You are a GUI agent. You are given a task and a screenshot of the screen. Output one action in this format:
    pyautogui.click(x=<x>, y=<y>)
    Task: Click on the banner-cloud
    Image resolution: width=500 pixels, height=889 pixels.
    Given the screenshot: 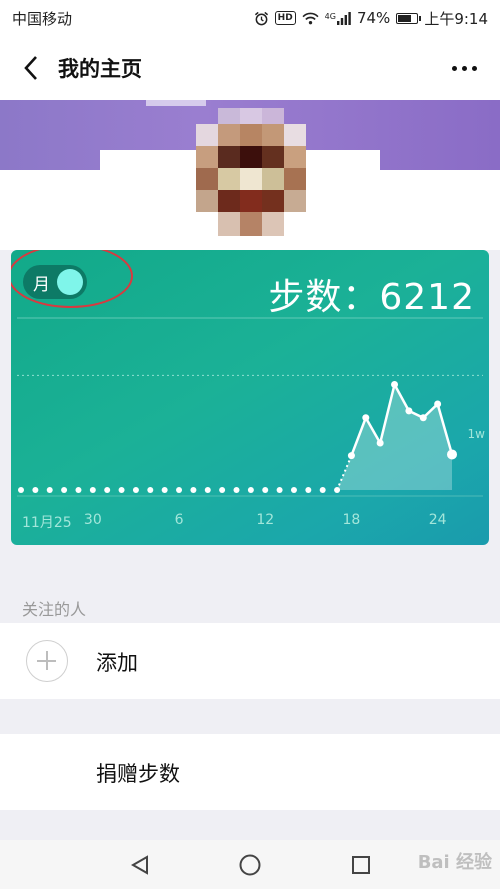 What is the action you would take?
    pyautogui.click(x=176, y=103)
    